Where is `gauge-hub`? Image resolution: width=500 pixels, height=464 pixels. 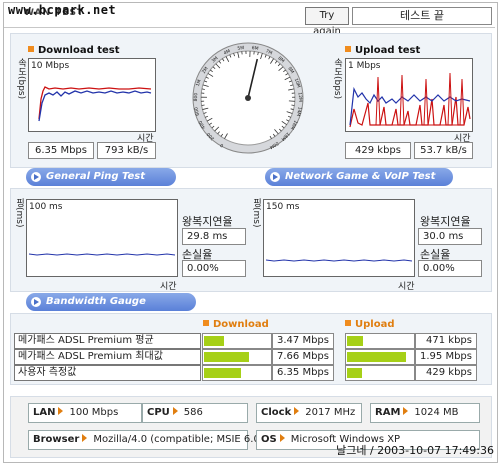
gauge-hub is located at coordinates (248, 98).